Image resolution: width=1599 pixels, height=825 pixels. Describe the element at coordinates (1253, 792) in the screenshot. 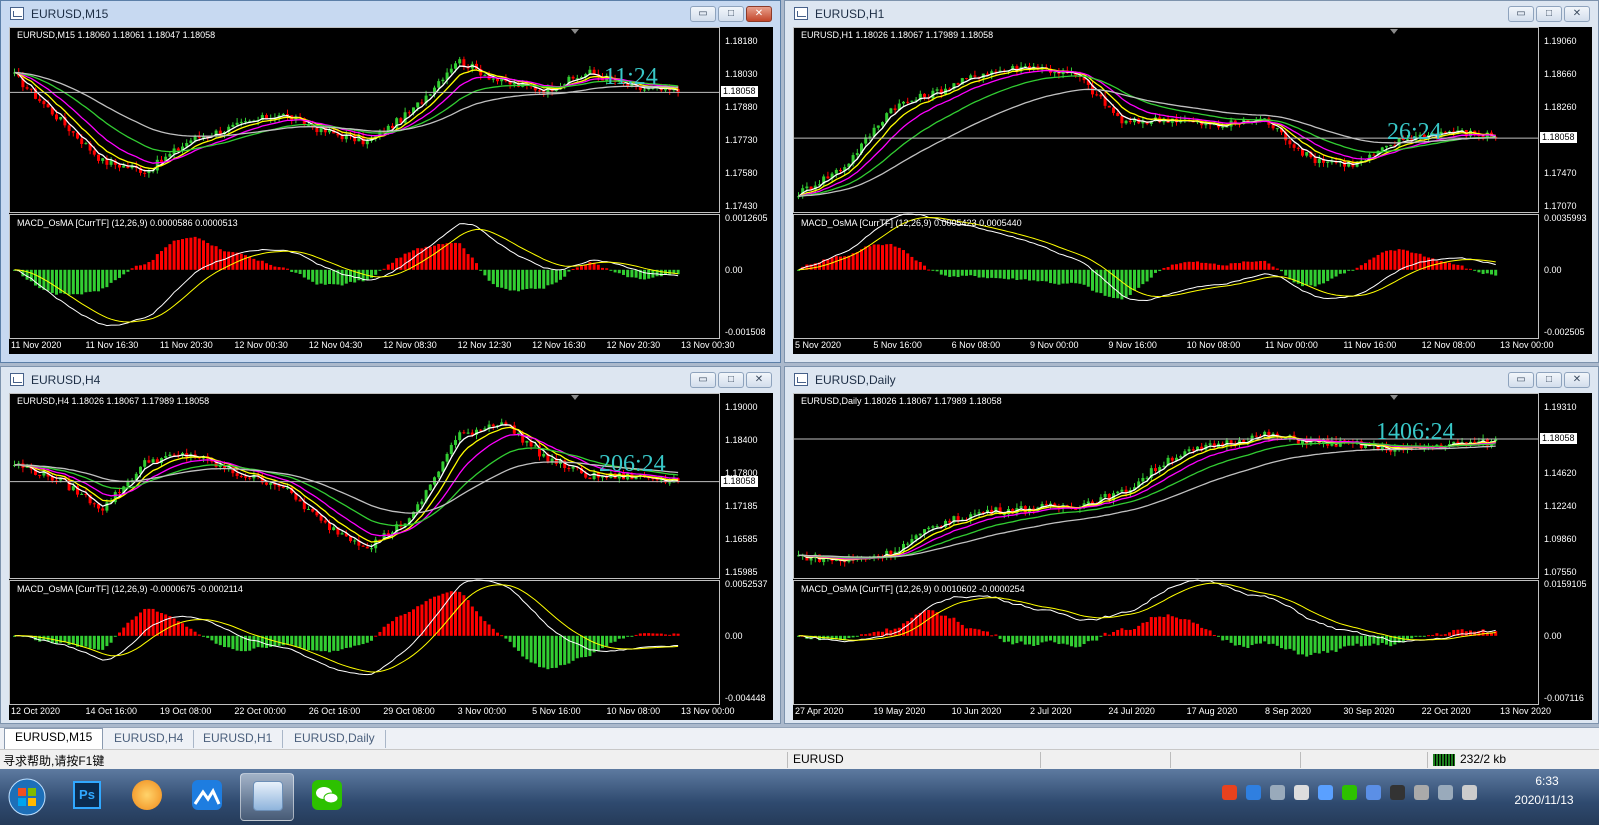

I see `help-tray-icon` at that location.